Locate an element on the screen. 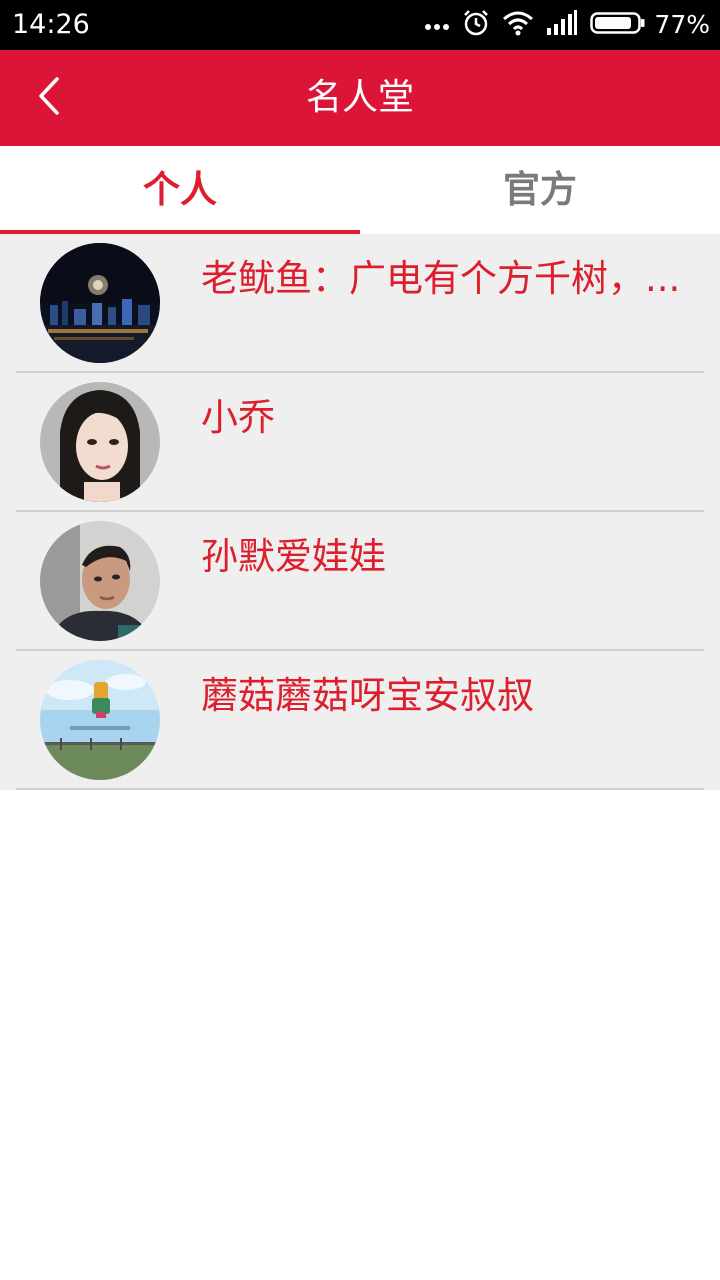 This screenshot has width=720, height=1280. status-icons: 77% is located at coordinates (561, 25).